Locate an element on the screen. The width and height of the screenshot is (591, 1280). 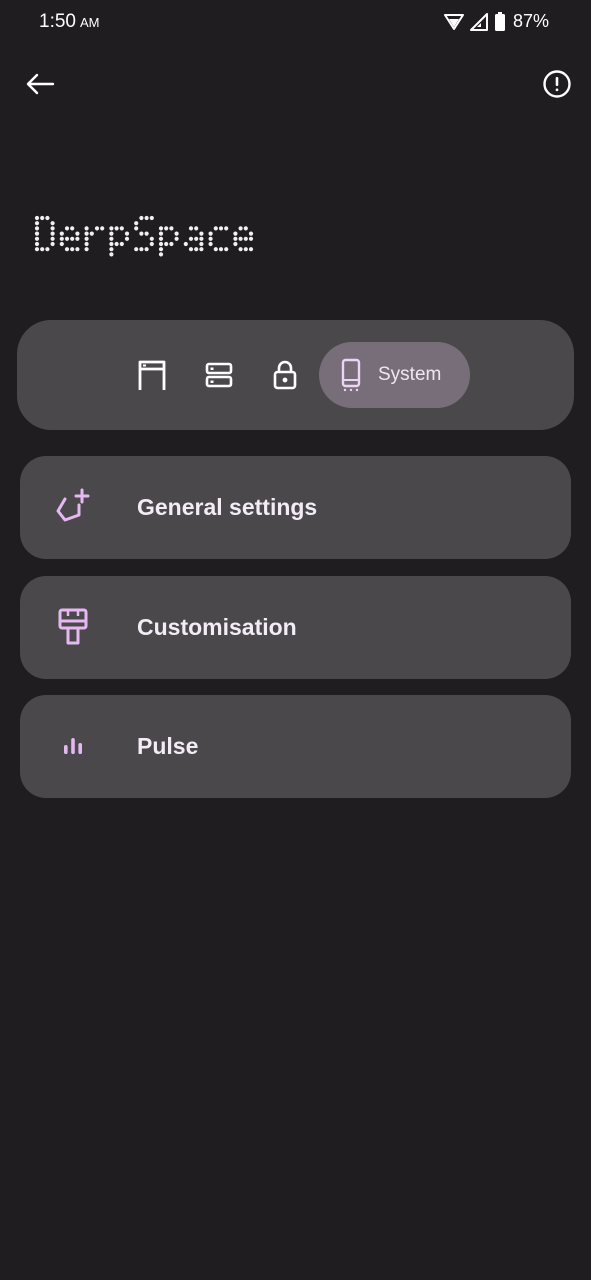
battery-icon is located at coordinates (499, 21).